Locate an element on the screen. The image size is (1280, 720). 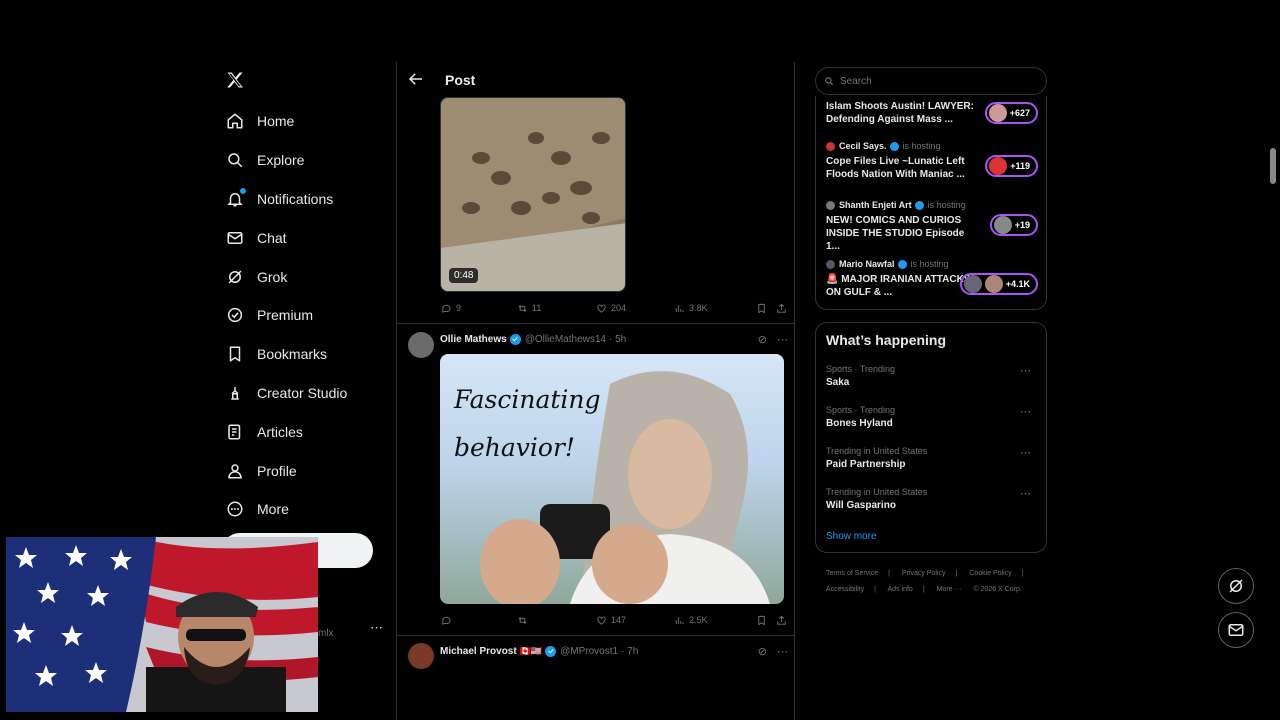
views-button: 2.5K is located at coordinates (715, 620).